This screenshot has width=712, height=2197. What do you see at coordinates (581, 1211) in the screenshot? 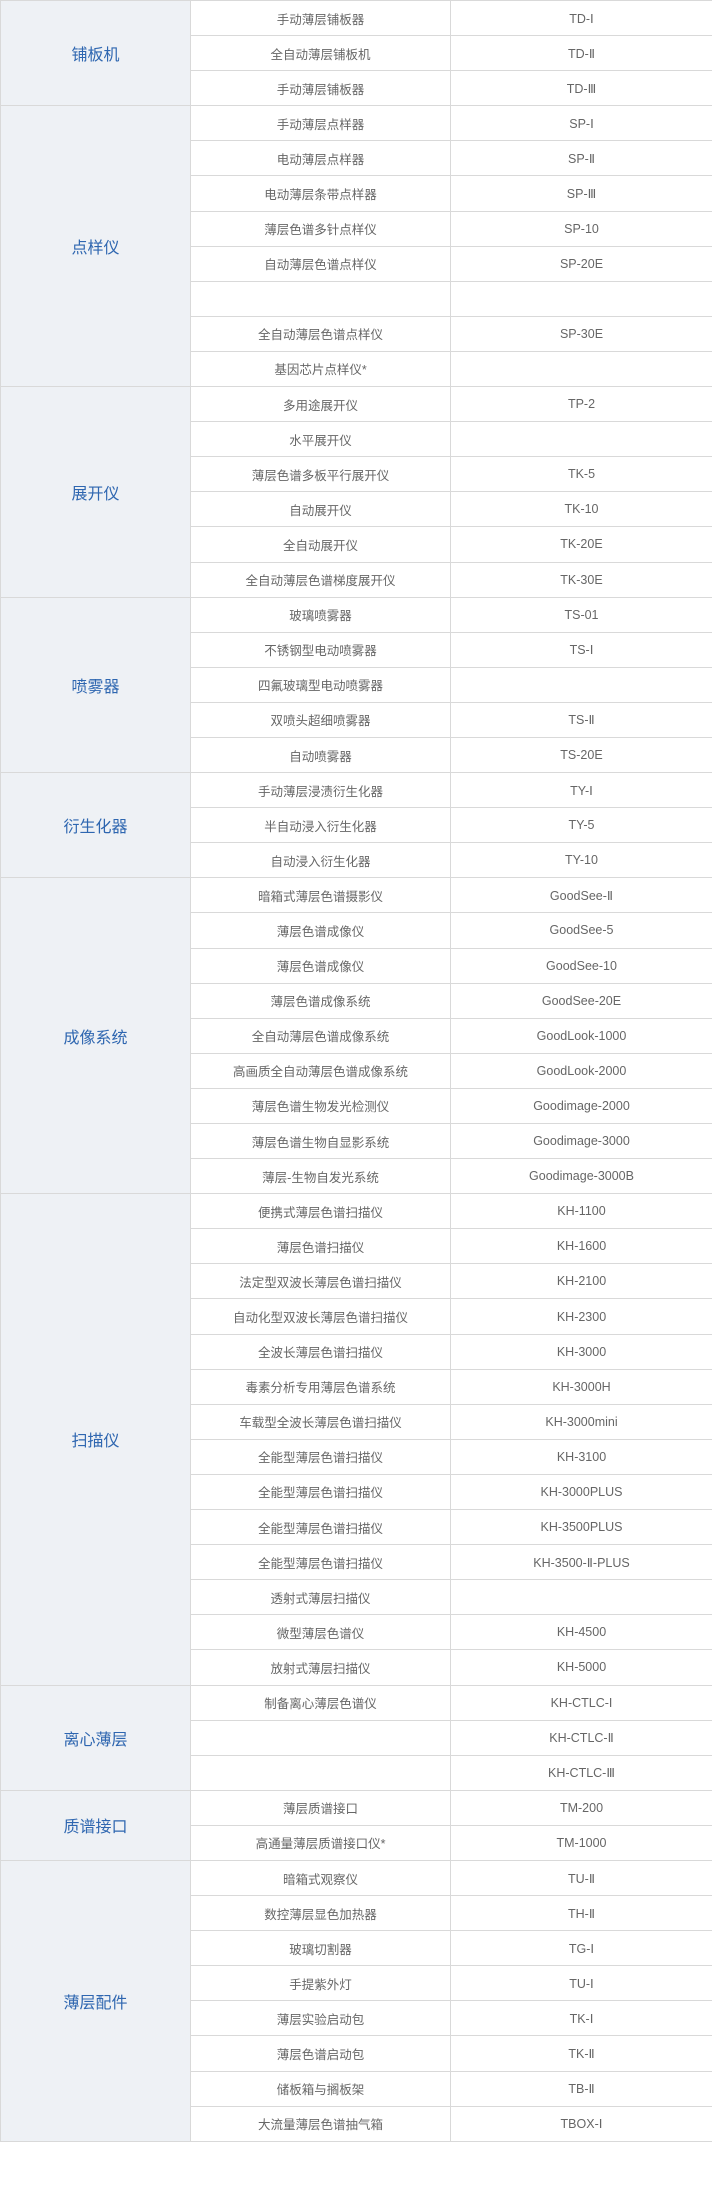
I see `model-number-cell: KH-1100` at bounding box center [581, 1211].